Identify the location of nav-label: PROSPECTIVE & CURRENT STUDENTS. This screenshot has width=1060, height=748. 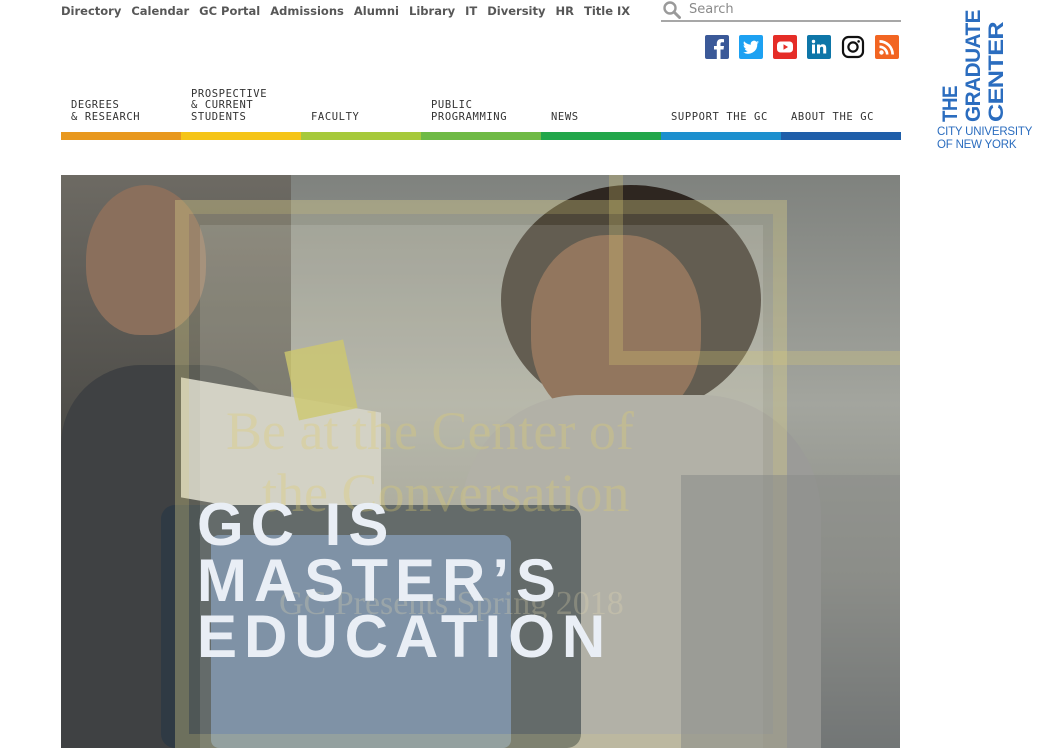
(229, 105).